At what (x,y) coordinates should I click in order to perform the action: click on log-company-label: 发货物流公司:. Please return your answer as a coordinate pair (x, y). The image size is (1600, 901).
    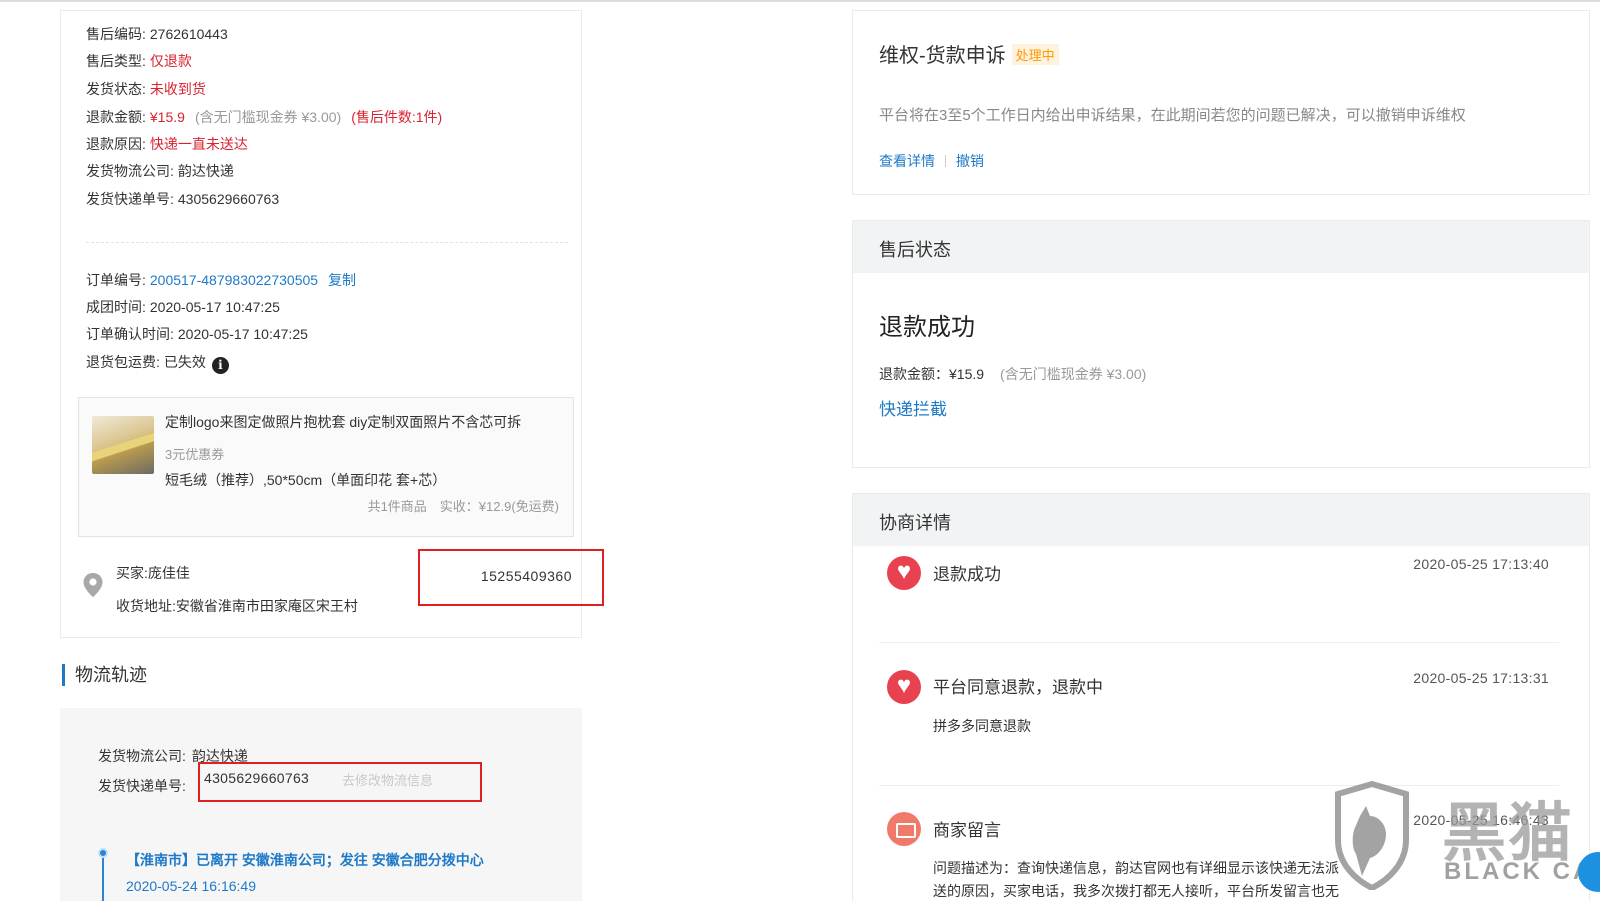
    Looking at the image, I should click on (142, 756).